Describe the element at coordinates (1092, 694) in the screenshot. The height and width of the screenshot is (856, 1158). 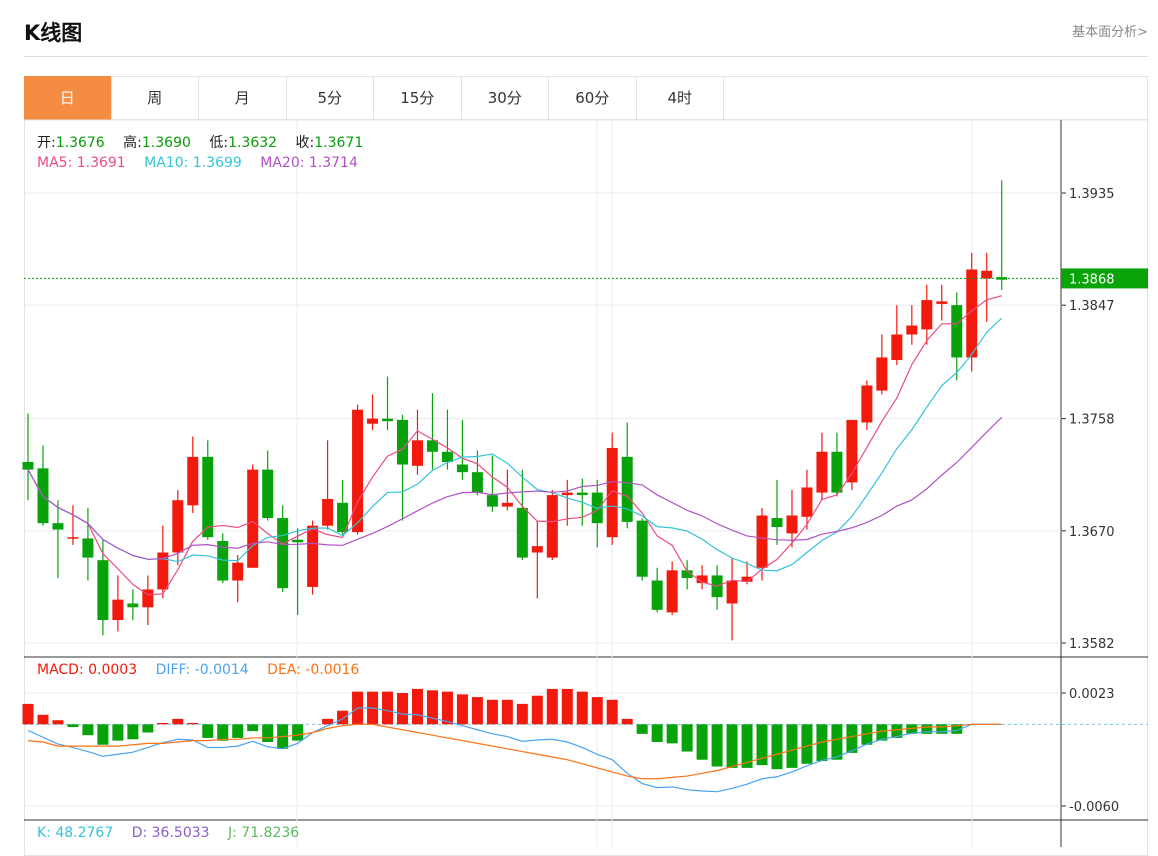
I see `macd-tick-label: 0.0023` at that location.